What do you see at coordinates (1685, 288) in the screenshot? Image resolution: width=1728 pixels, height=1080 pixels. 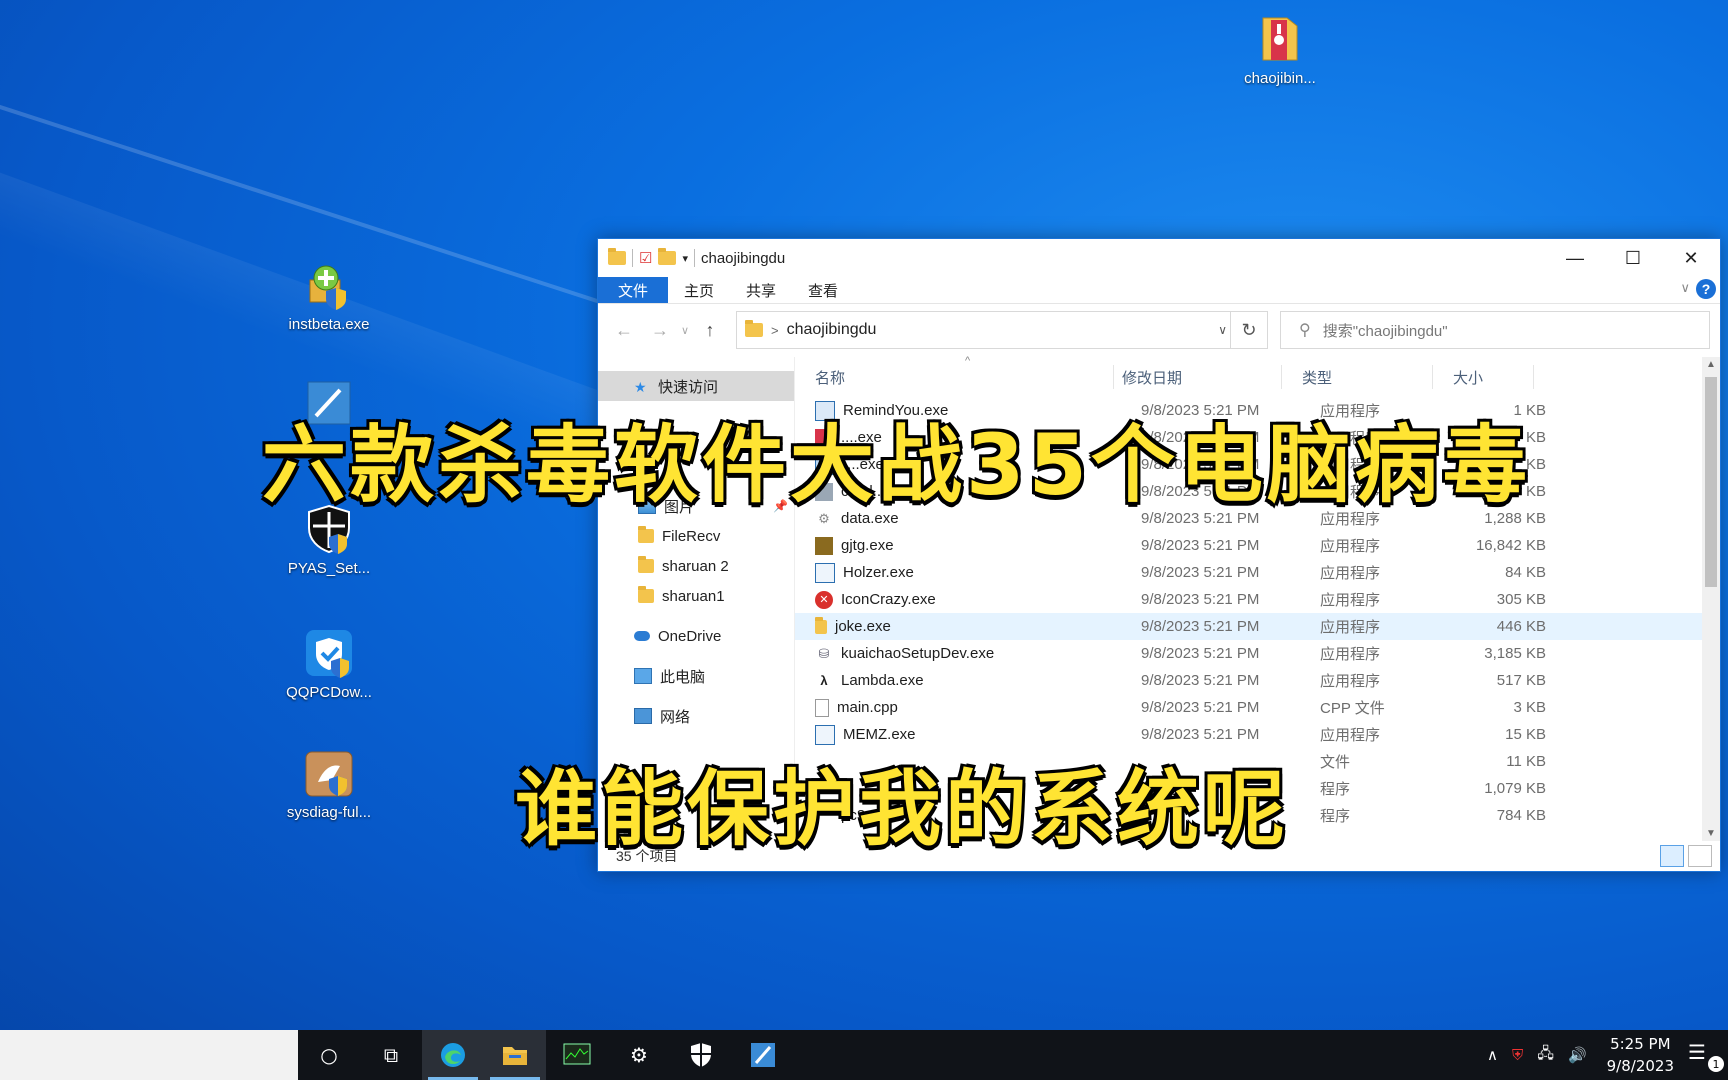 I see `expand-ribbon-icon: ∨` at bounding box center [1685, 288].